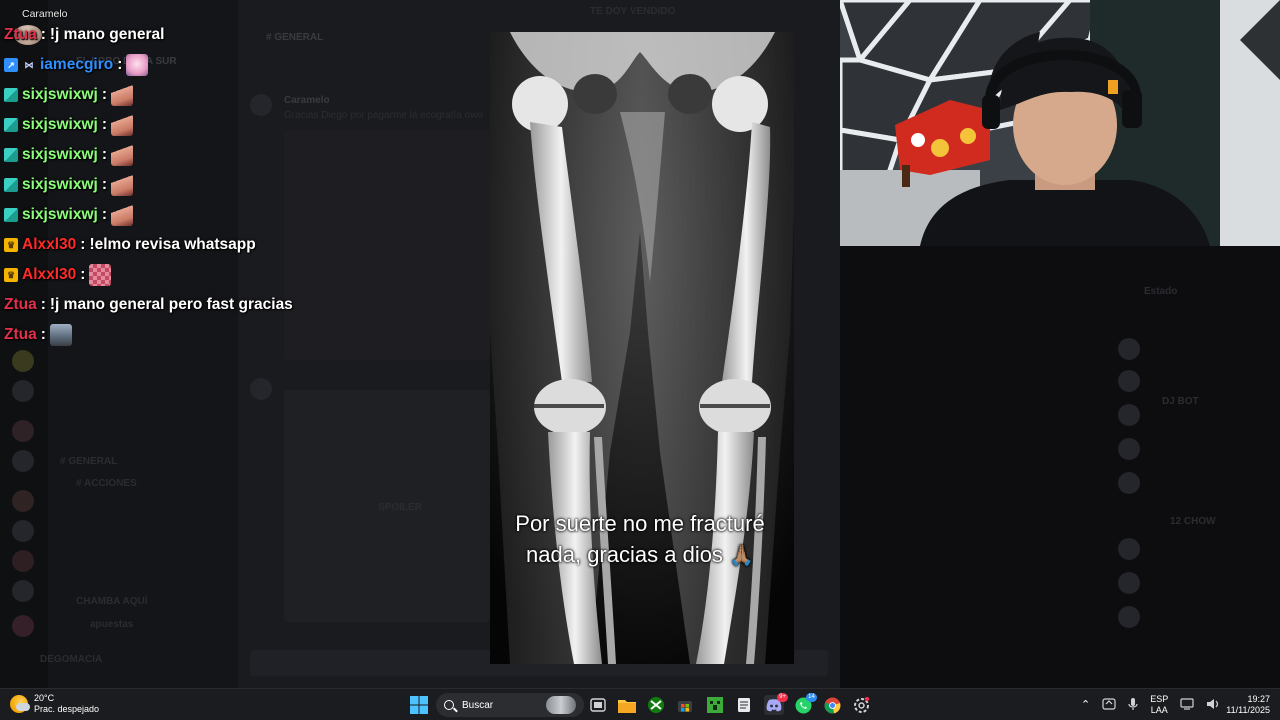 This screenshot has height=720, width=1280. I want to click on channel-chamba: CHAMBA AQUÍ, so click(111, 601).